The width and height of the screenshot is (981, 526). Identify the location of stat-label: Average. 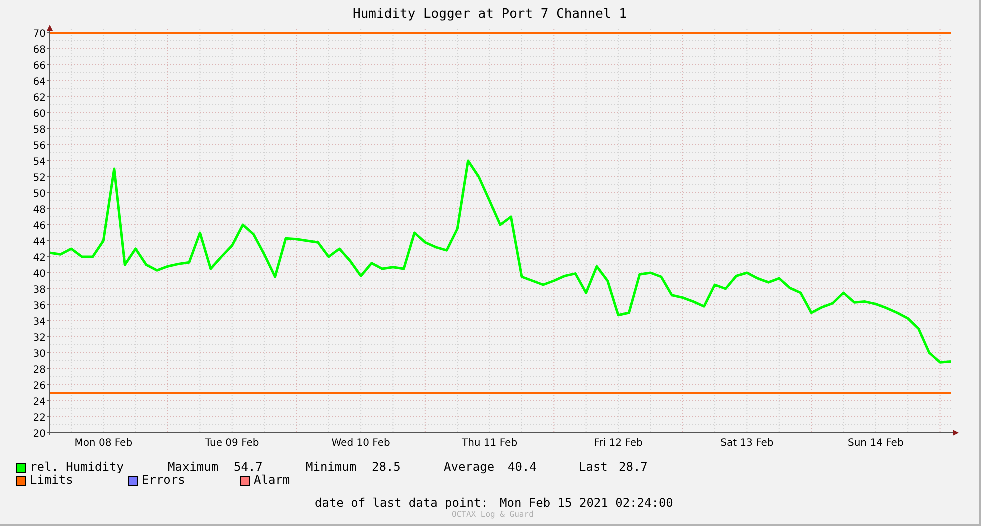
(470, 467).